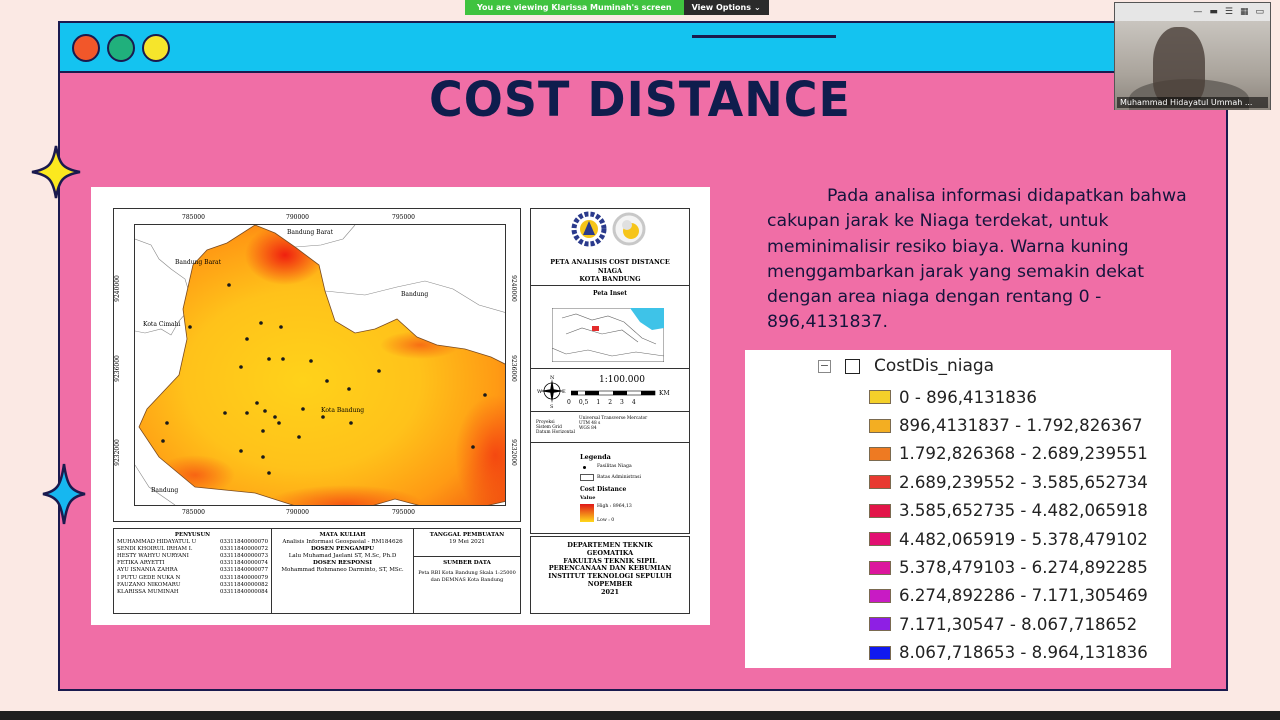 The height and width of the screenshot is (720, 1280). Describe the element at coordinates (588, 498) in the screenshot. I see `legend-value: Value` at that location.